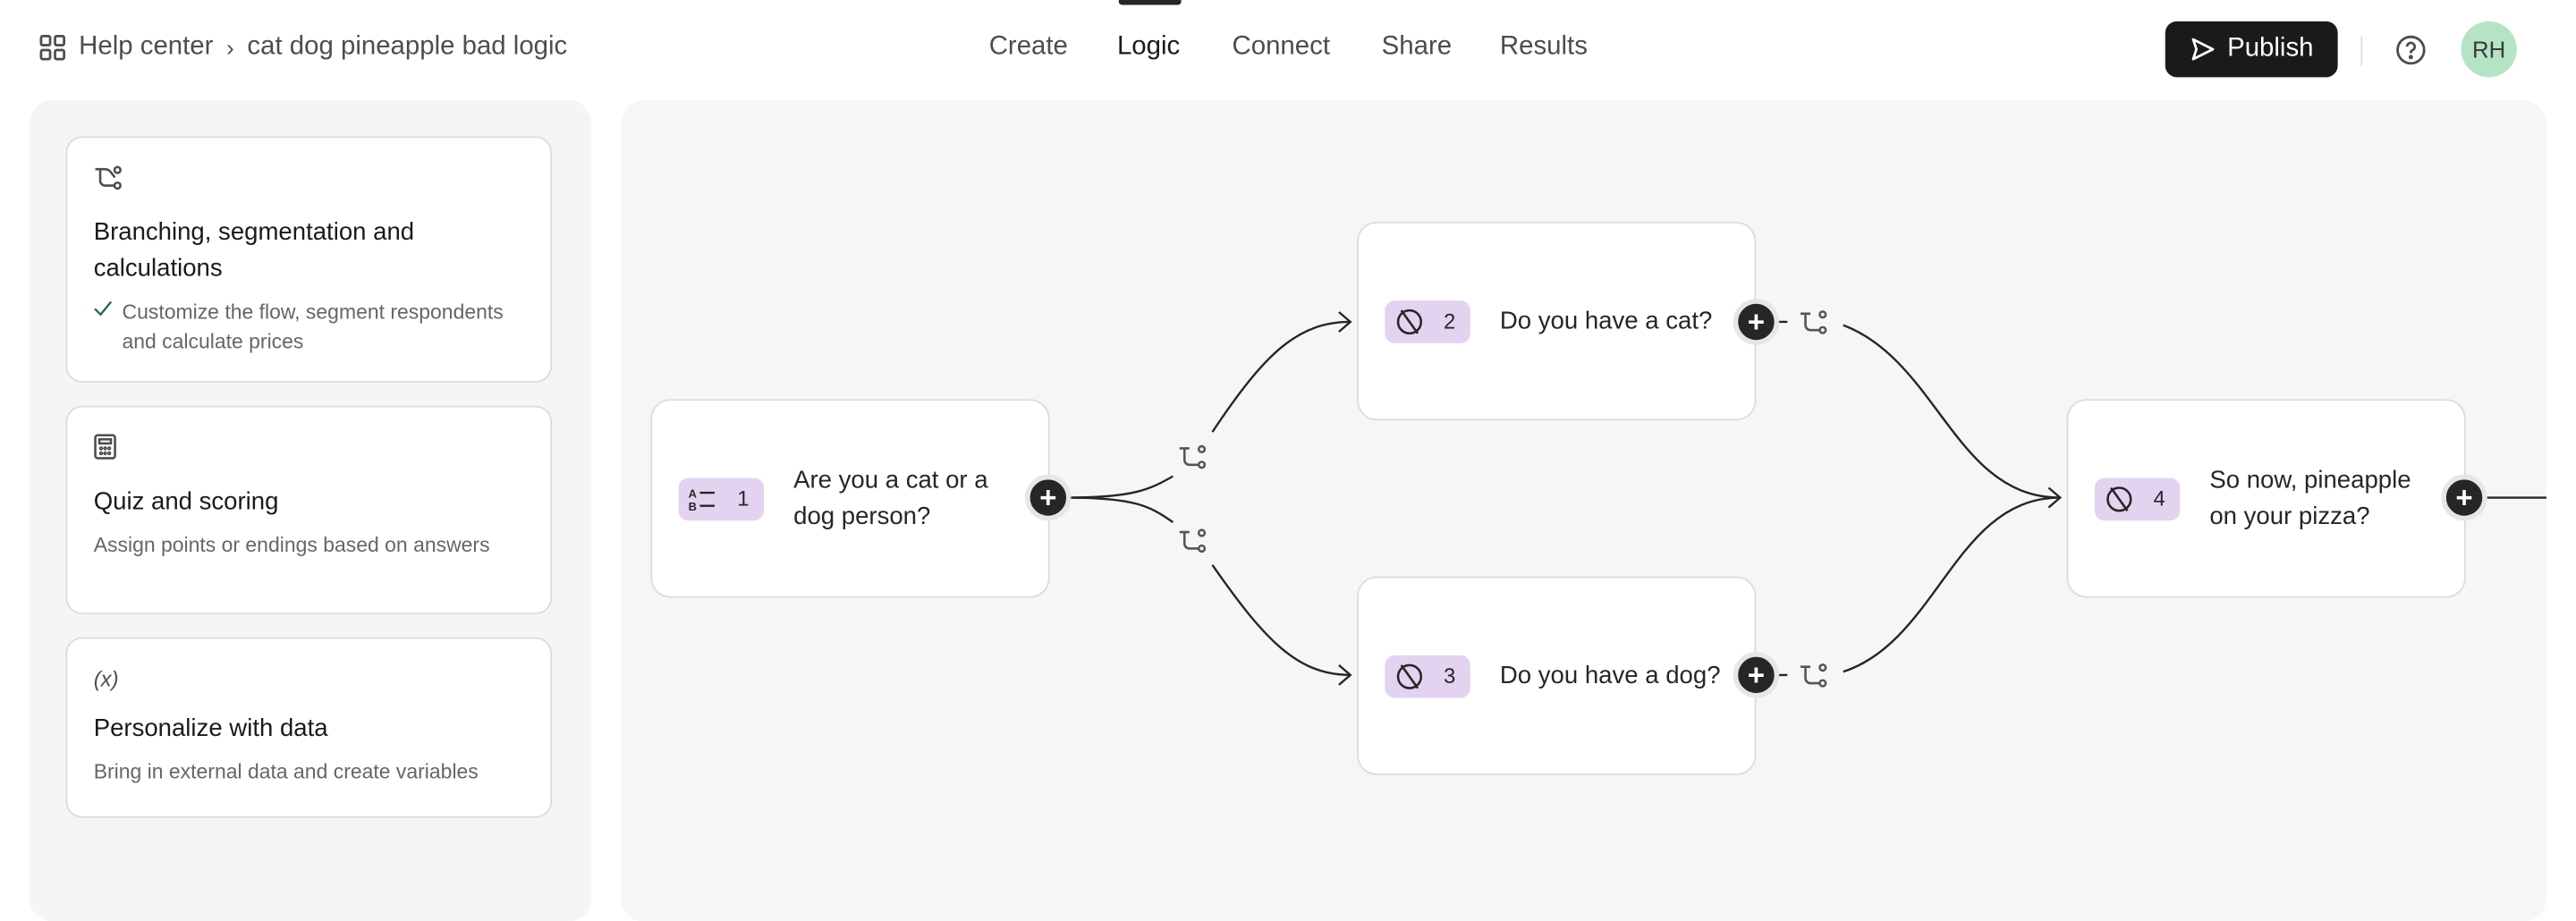 The width and height of the screenshot is (2576, 921). Describe the element at coordinates (693, 505) in the screenshot. I see `svg-text: B` at that location.